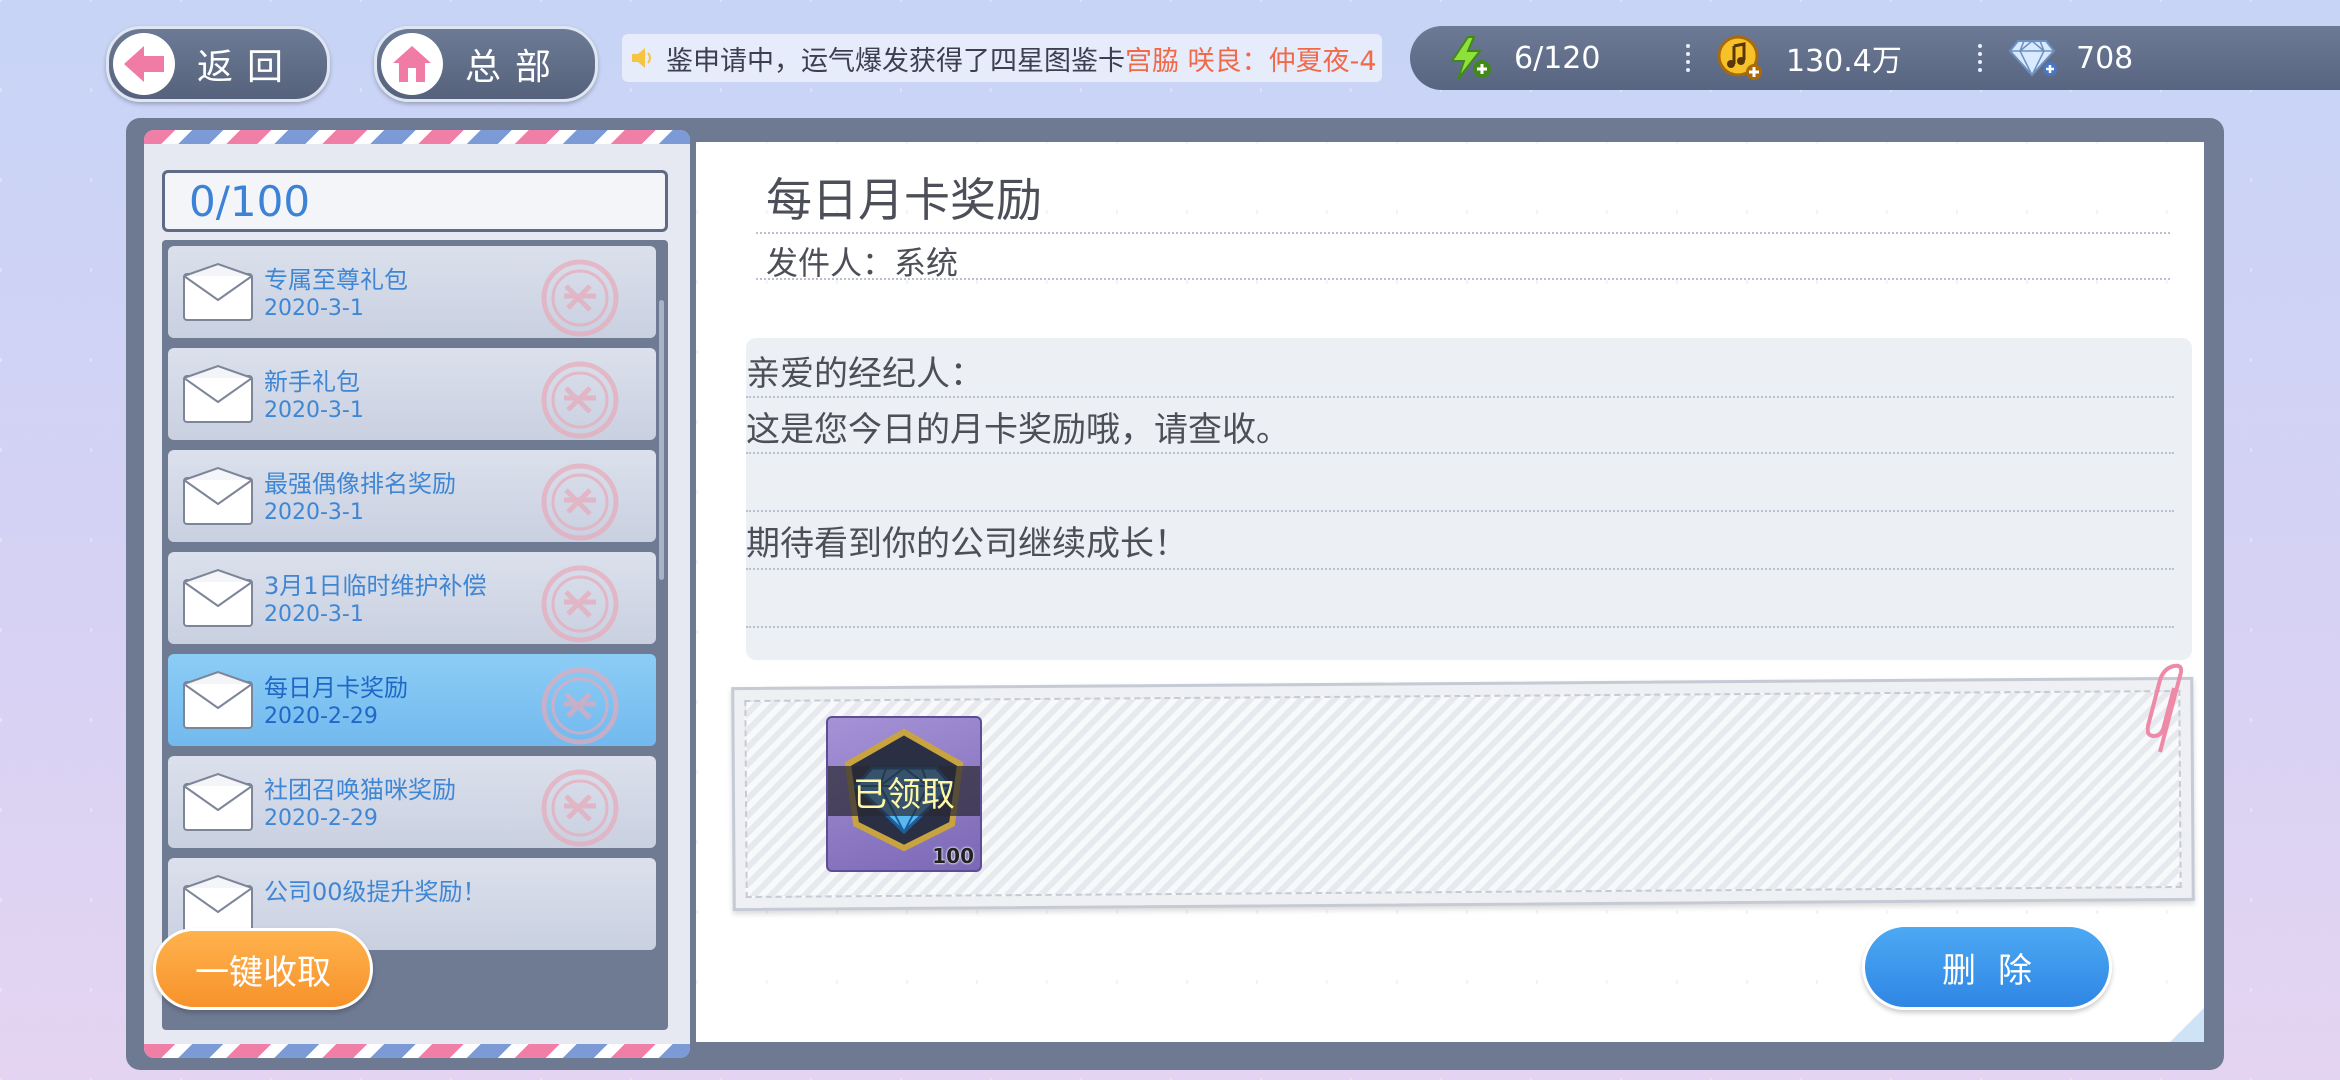  I want to click on page-corner-fold-icon, so click(2187, 1025).